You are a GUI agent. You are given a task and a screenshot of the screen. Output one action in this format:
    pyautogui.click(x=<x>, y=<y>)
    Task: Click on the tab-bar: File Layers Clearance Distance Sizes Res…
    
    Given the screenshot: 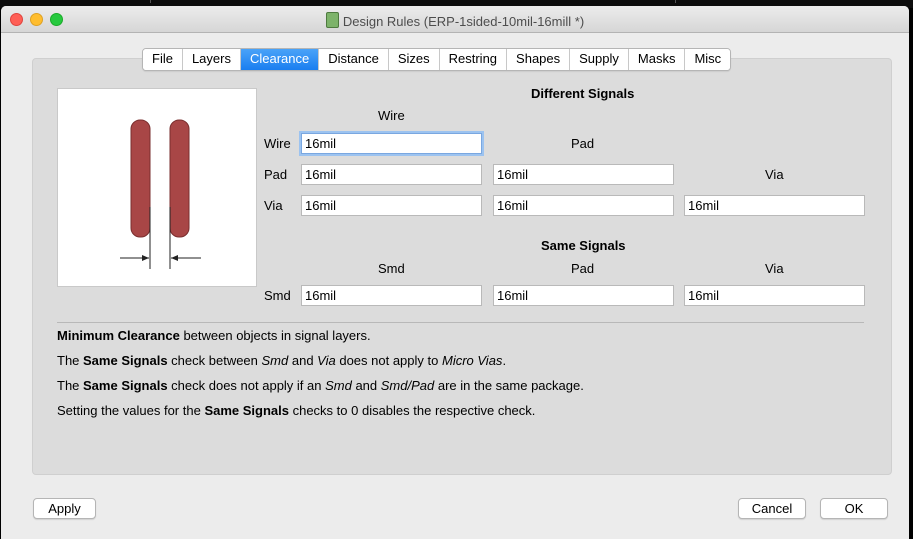 What is the action you would take?
    pyautogui.click(x=437, y=59)
    